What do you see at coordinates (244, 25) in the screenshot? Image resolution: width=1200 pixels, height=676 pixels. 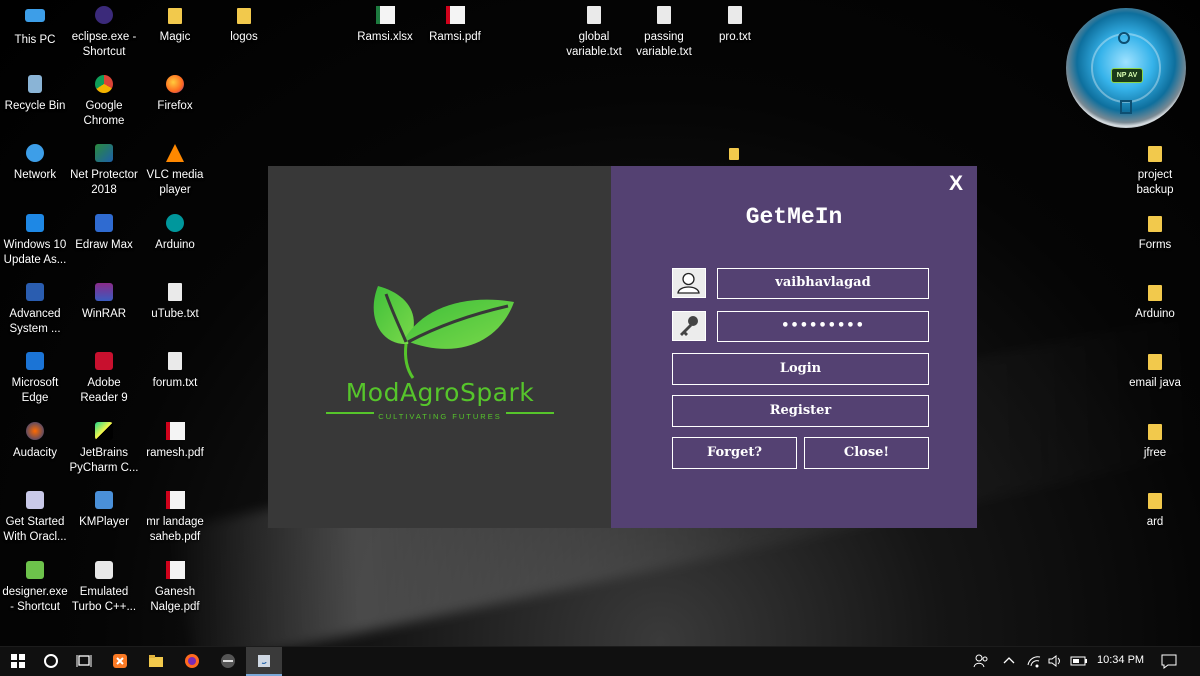 I see `desktop-icon-logos: logos` at bounding box center [244, 25].